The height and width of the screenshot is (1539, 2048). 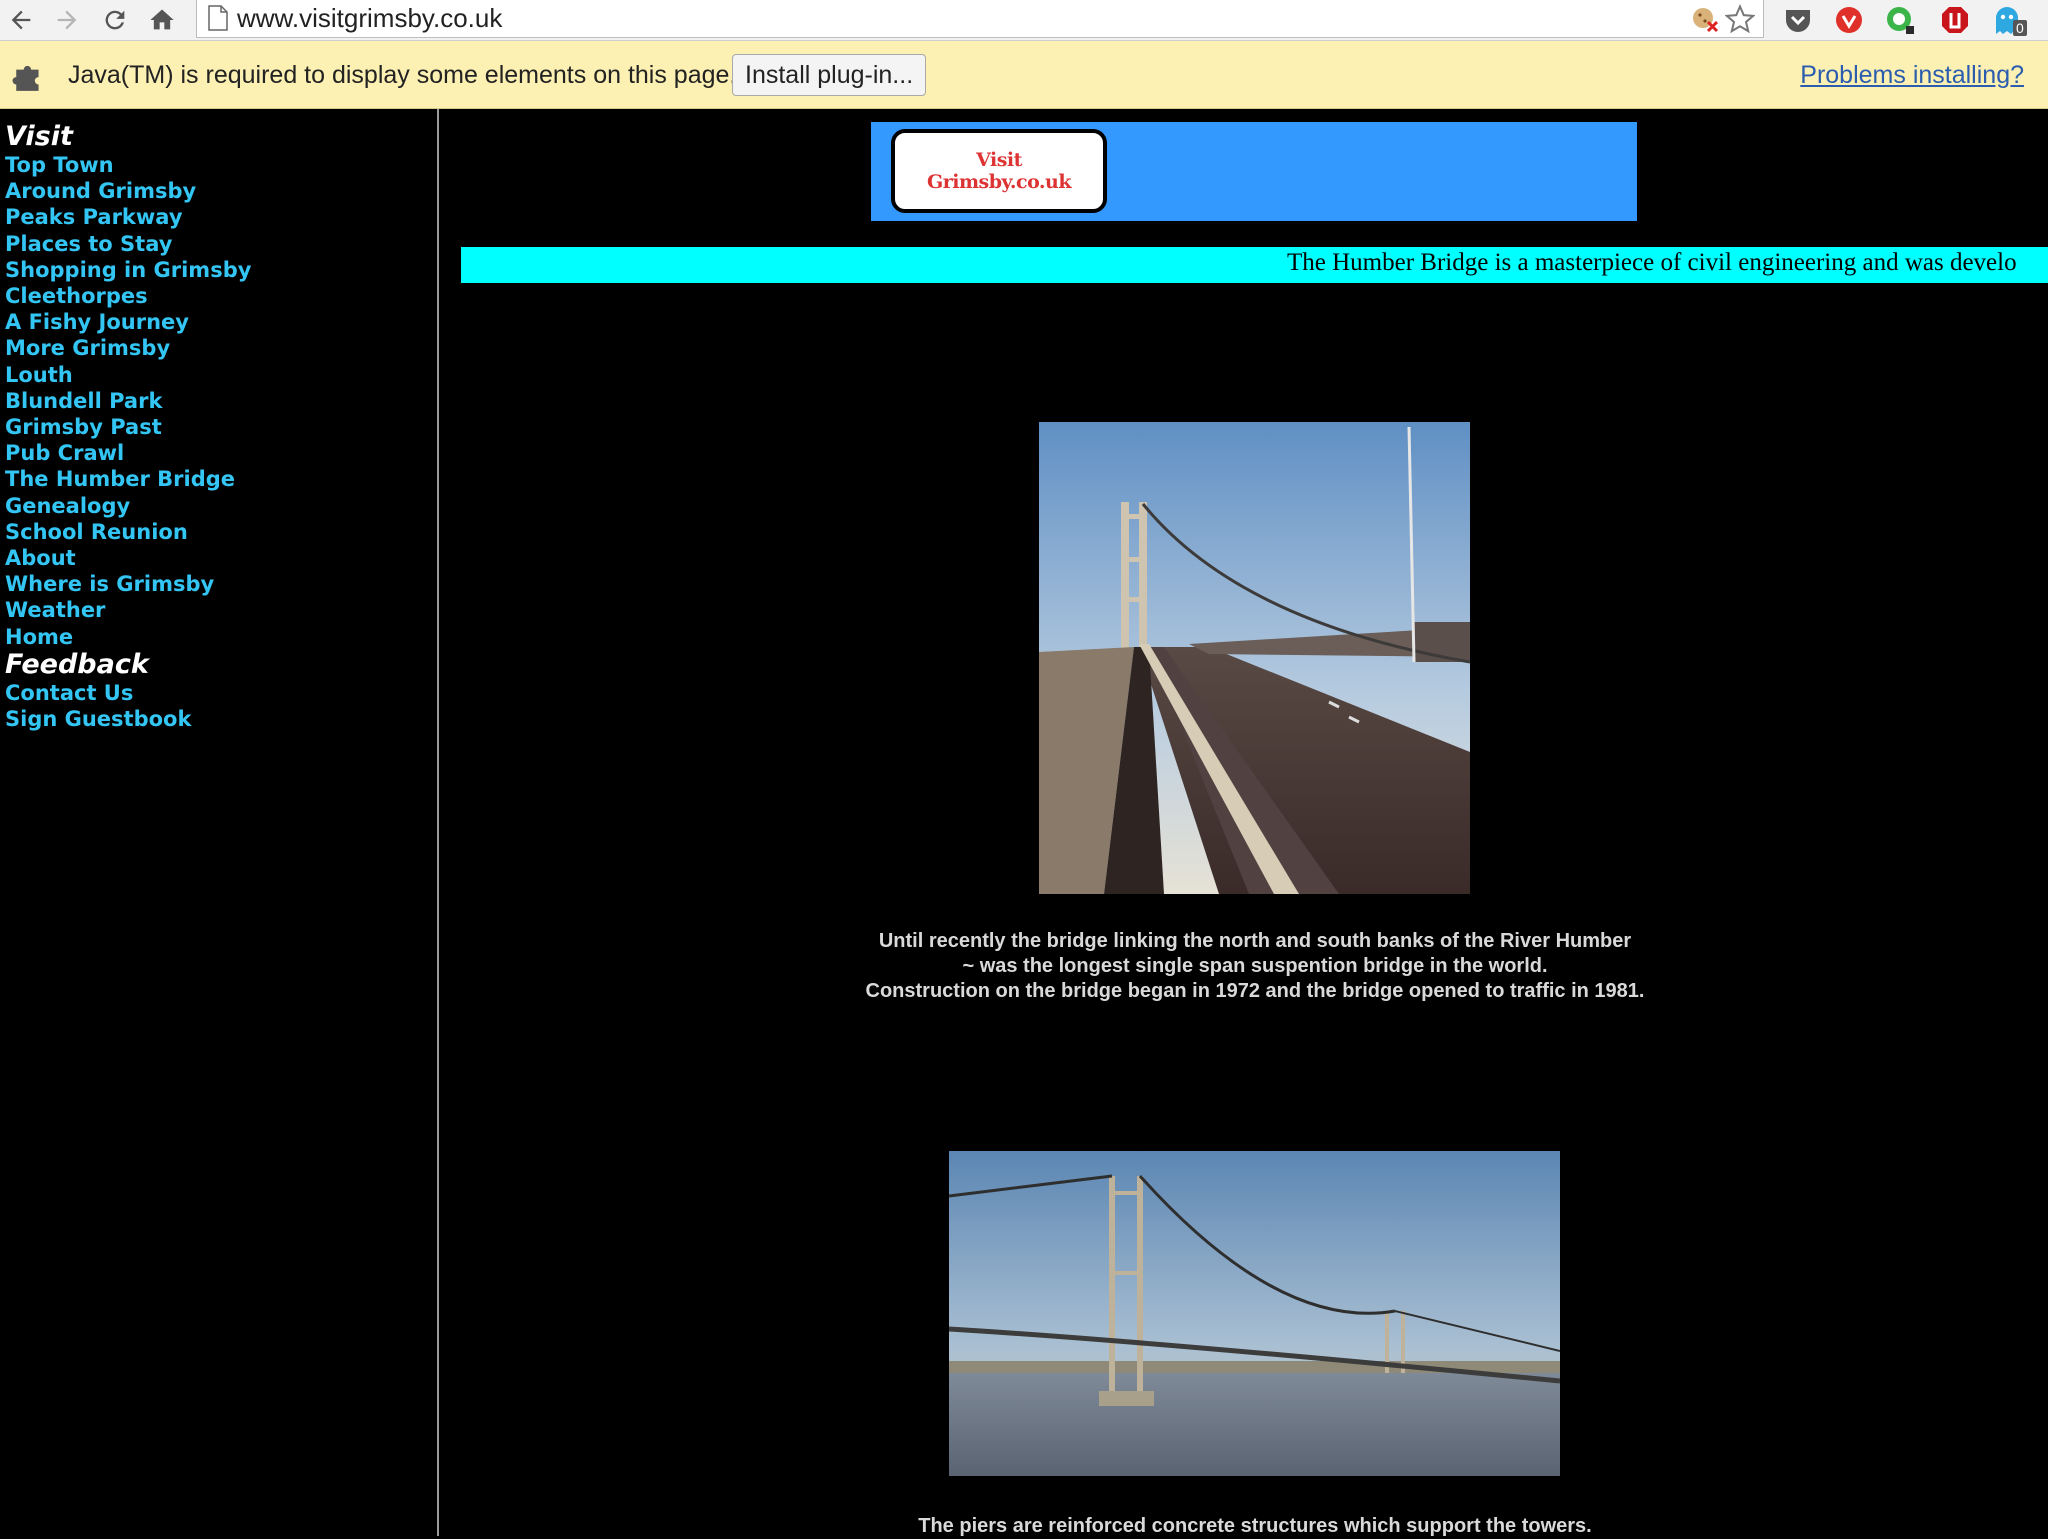 What do you see at coordinates (221, 427) in the screenshot?
I see `nav-link-grimsby-past: Grimsby Past` at bounding box center [221, 427].